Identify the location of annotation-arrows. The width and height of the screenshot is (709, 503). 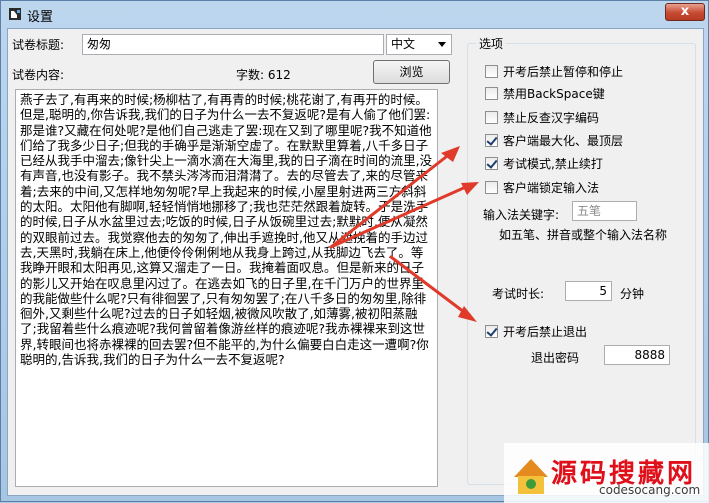
(404, 234).